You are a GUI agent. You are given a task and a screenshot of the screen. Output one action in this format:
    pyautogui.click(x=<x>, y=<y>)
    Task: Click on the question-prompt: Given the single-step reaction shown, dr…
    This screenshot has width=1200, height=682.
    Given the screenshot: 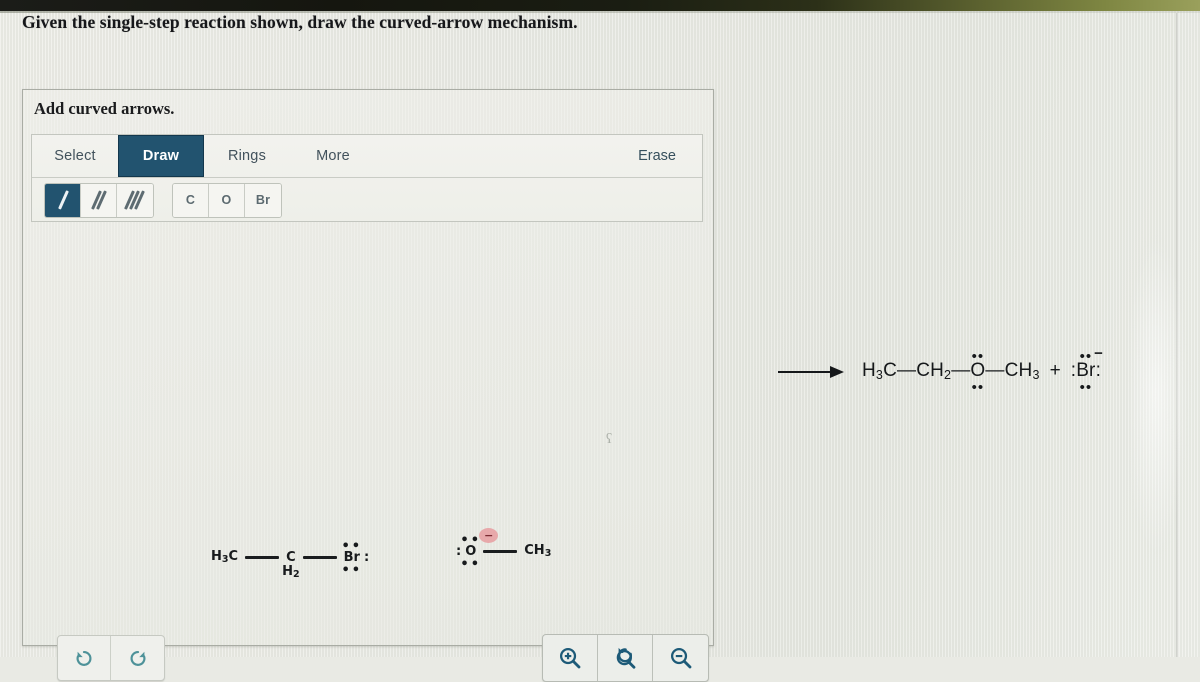 What is the action you would take?
    pyautogui.click(x=300, y=22)
    